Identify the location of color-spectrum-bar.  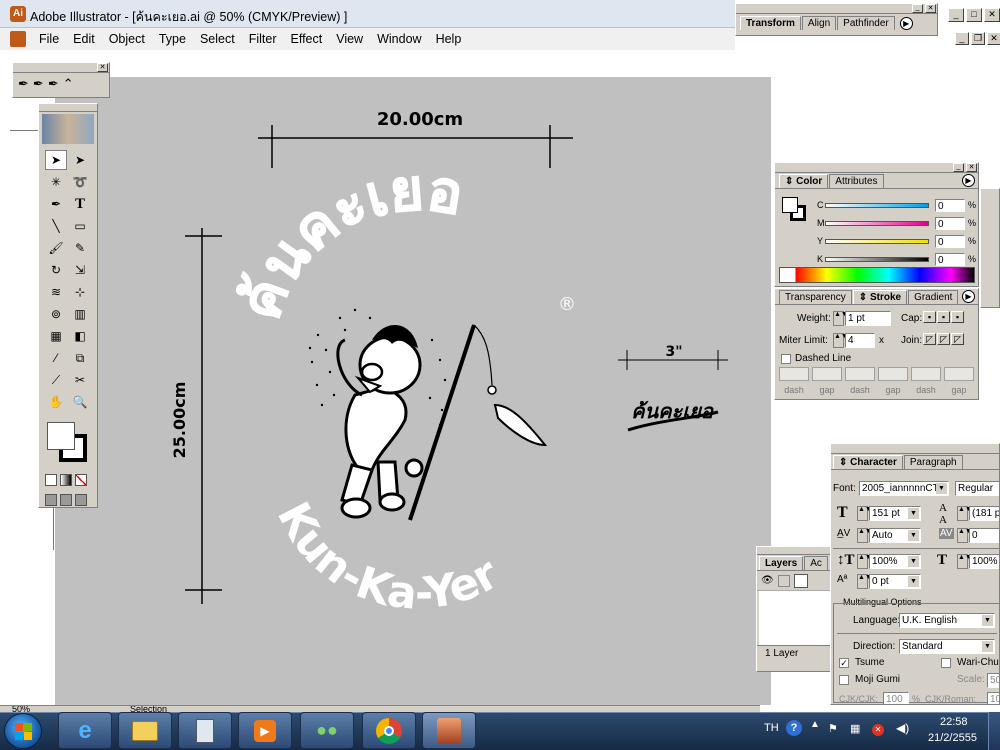
(877, 275).